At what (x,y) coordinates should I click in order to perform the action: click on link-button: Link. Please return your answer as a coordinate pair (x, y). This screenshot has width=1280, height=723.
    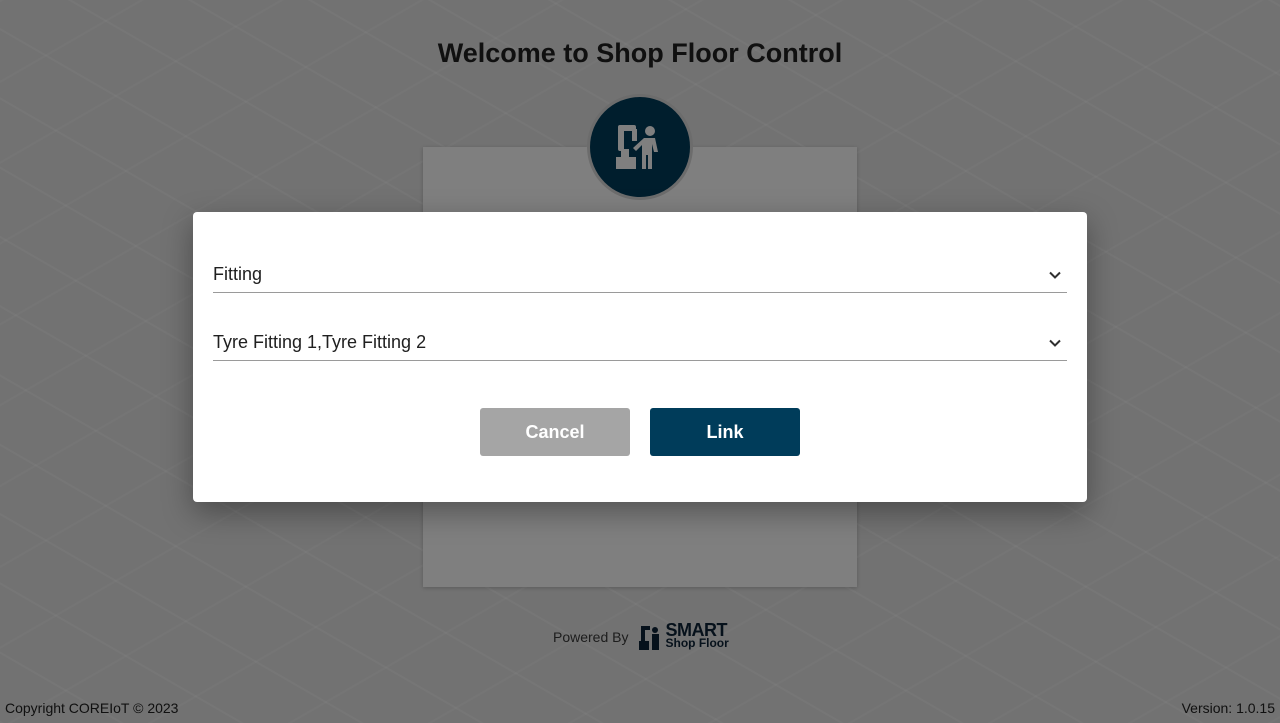
    Looking at the image, I should click on (725, 432).